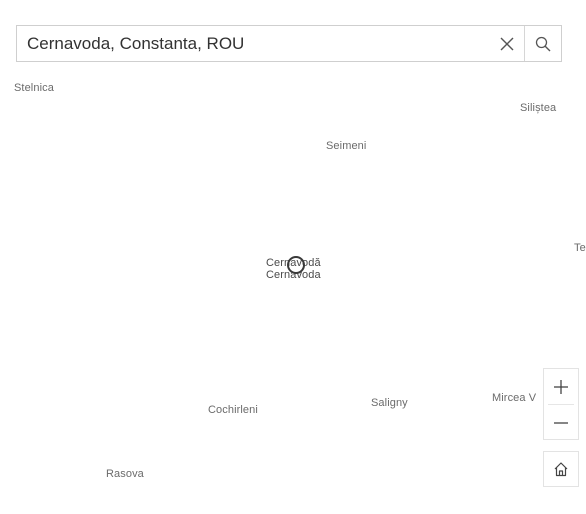 This screenshot has height=514, width=586. I want to click on place-label-cochirleni: Cochirleni, so click(233, 410).